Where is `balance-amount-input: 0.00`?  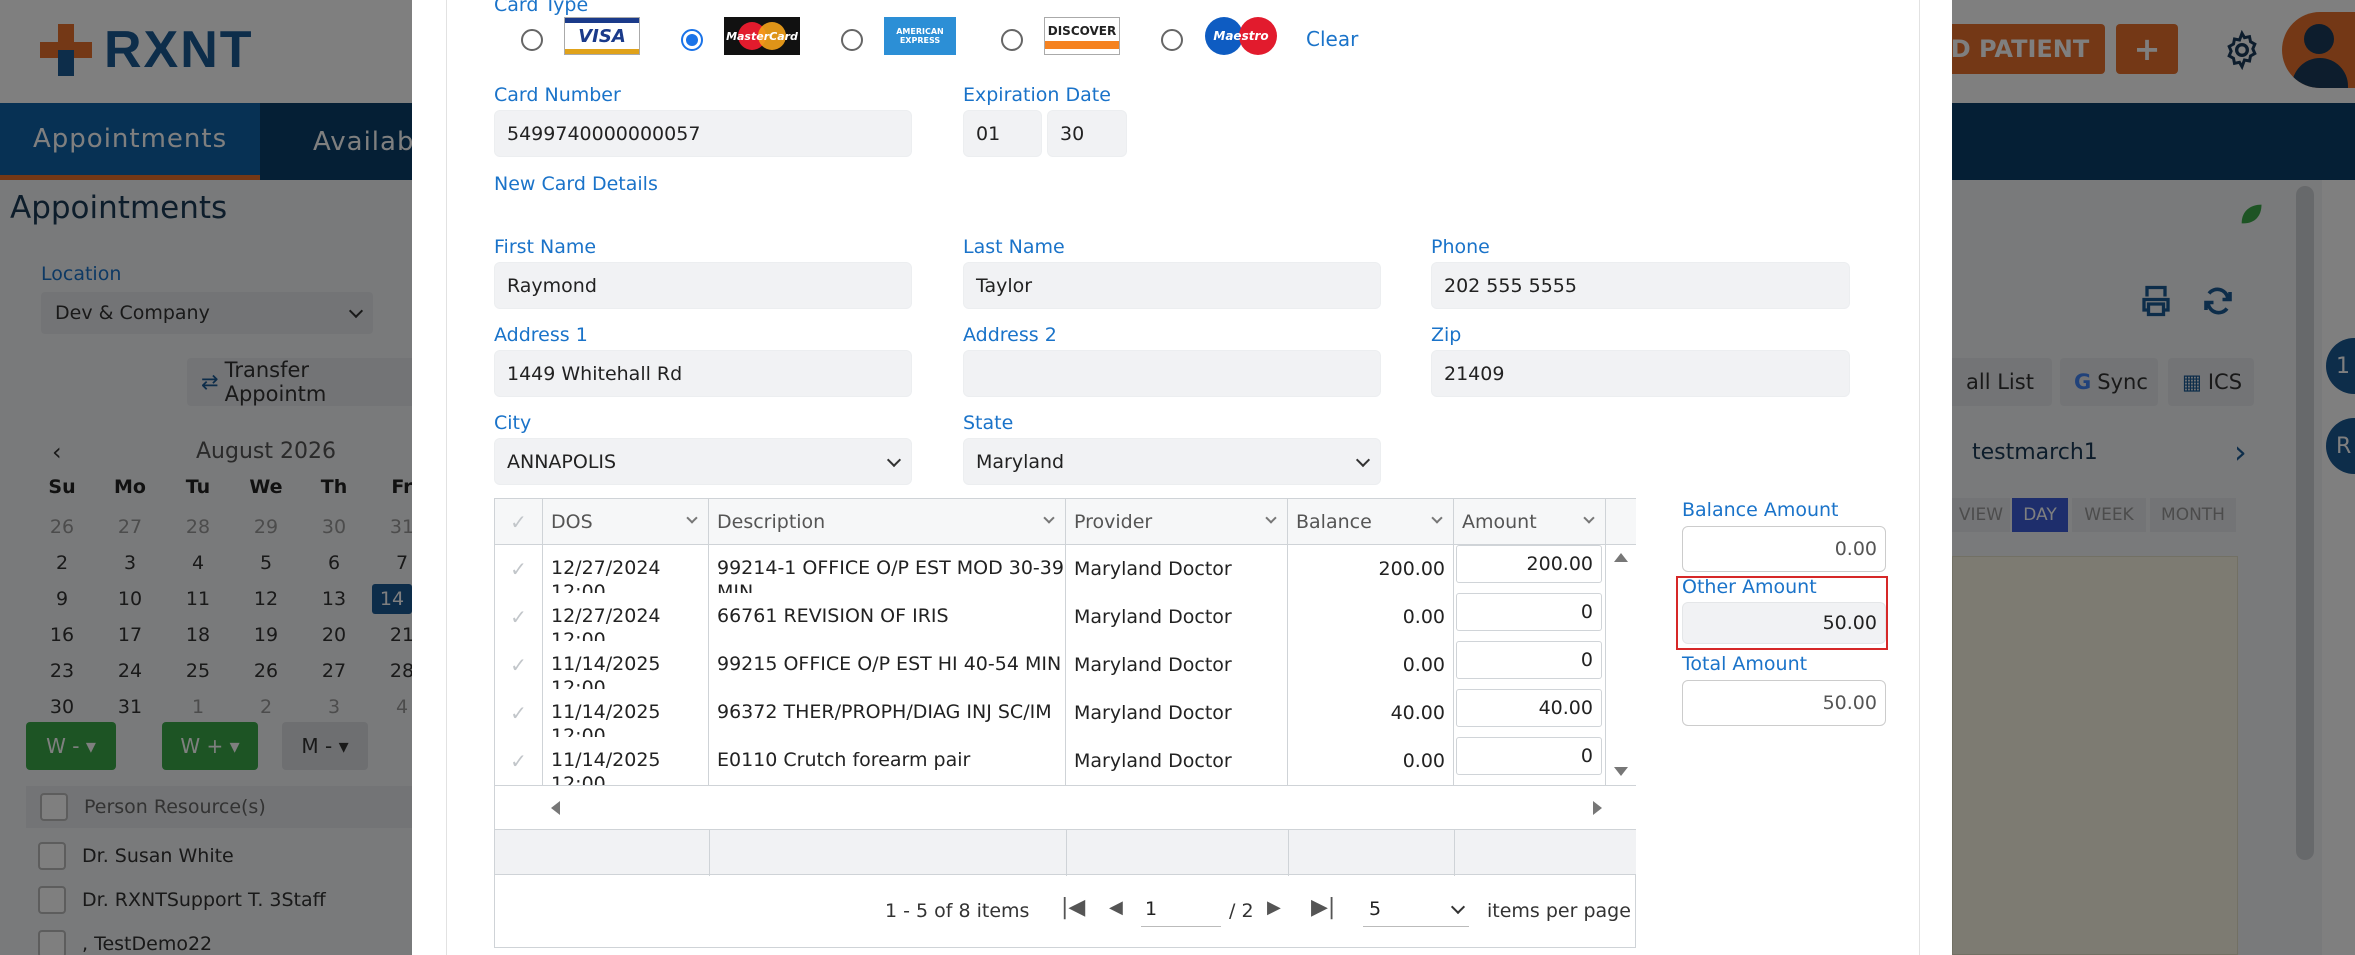 balance-amount-input: 0.00 is located at coordinates (1784, 549).